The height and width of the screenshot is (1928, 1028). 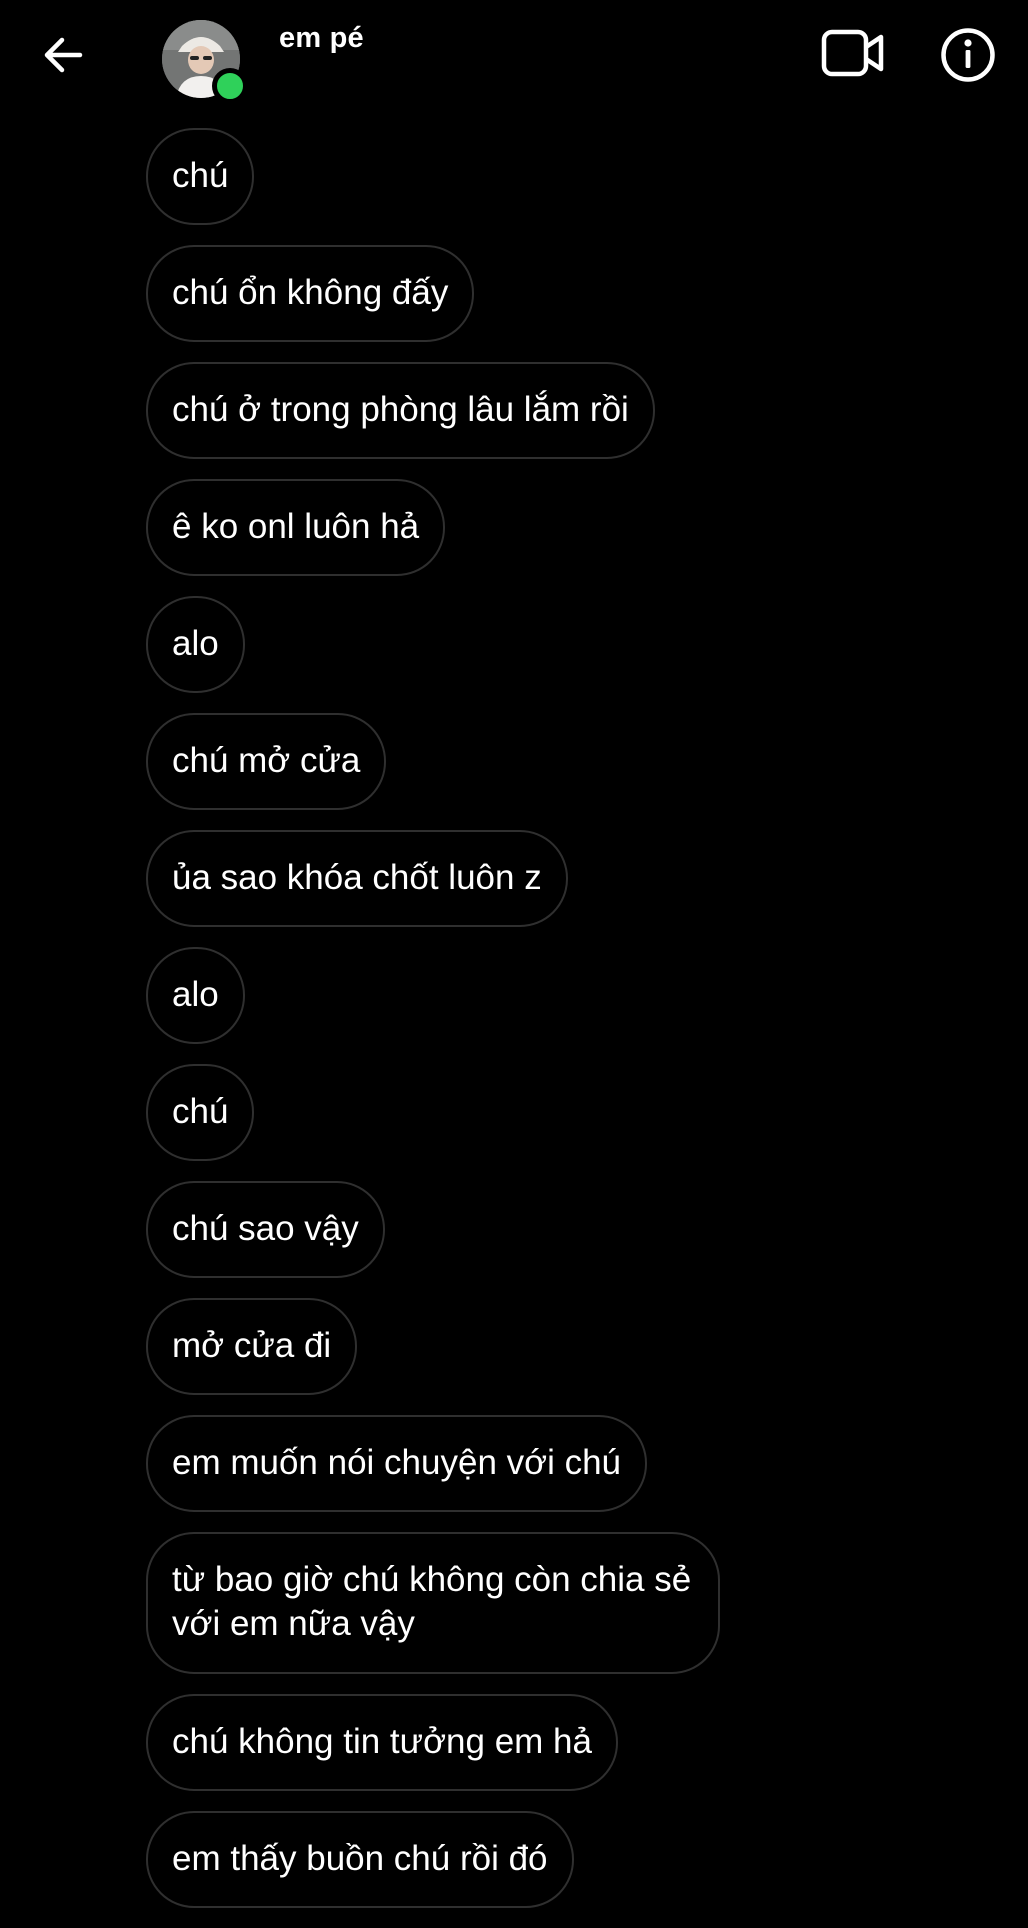 I want to click on message-text: mở cửa đi, so click(x=252, y=1345).